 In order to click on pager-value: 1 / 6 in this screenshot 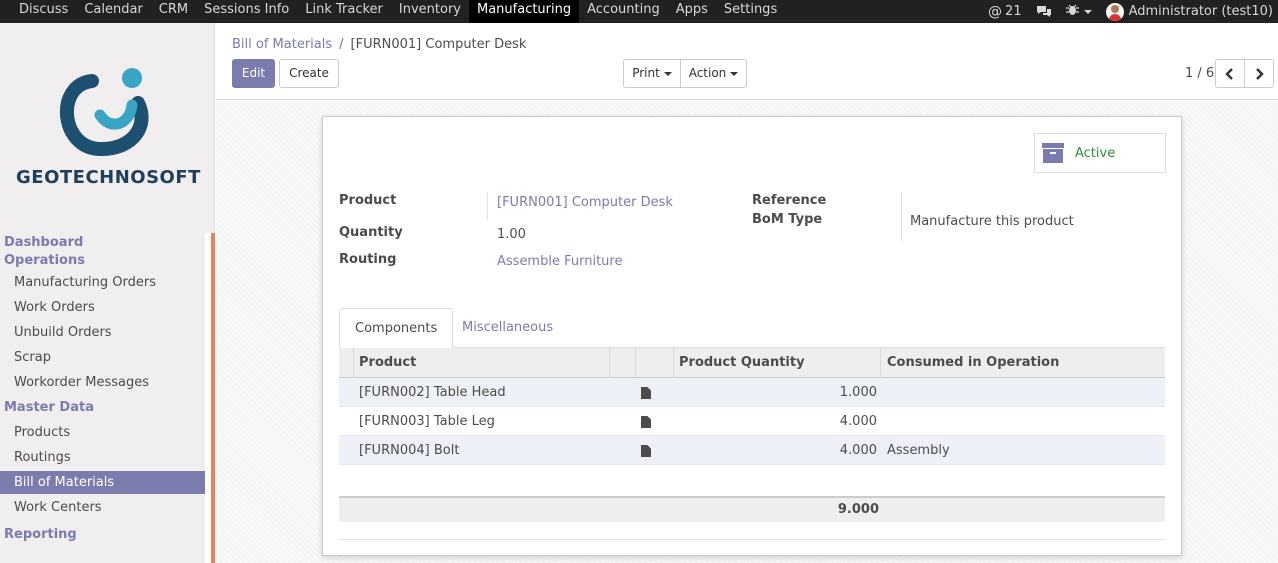, I will do `click(1199, 73)`.